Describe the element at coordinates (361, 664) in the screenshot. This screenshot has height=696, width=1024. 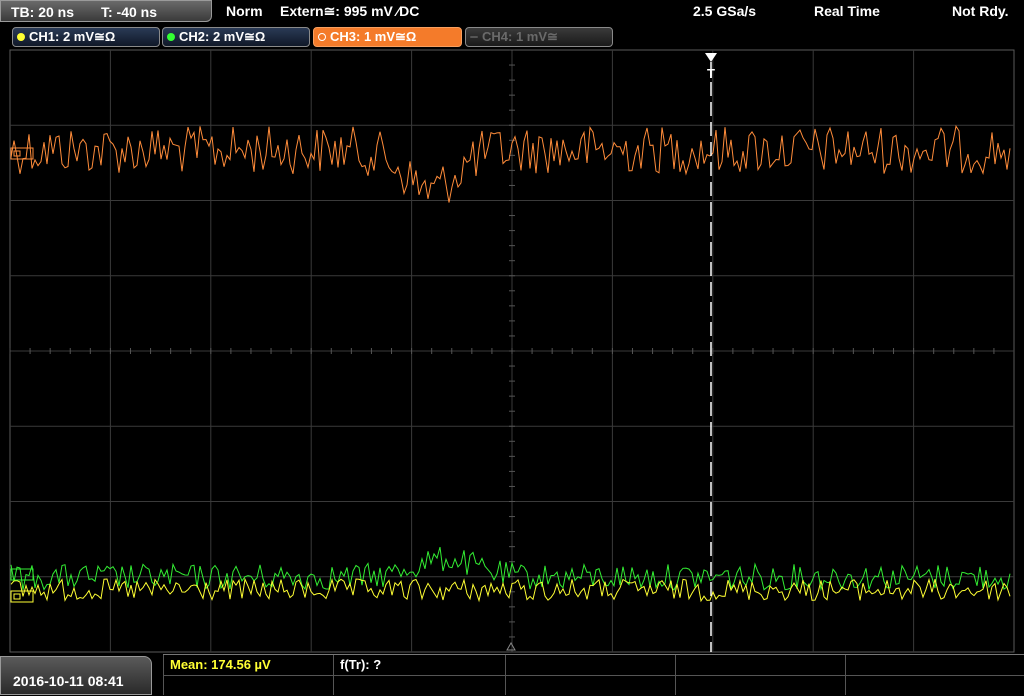
I see `measurement-rise-freq: f(Tr): ?` at that location.